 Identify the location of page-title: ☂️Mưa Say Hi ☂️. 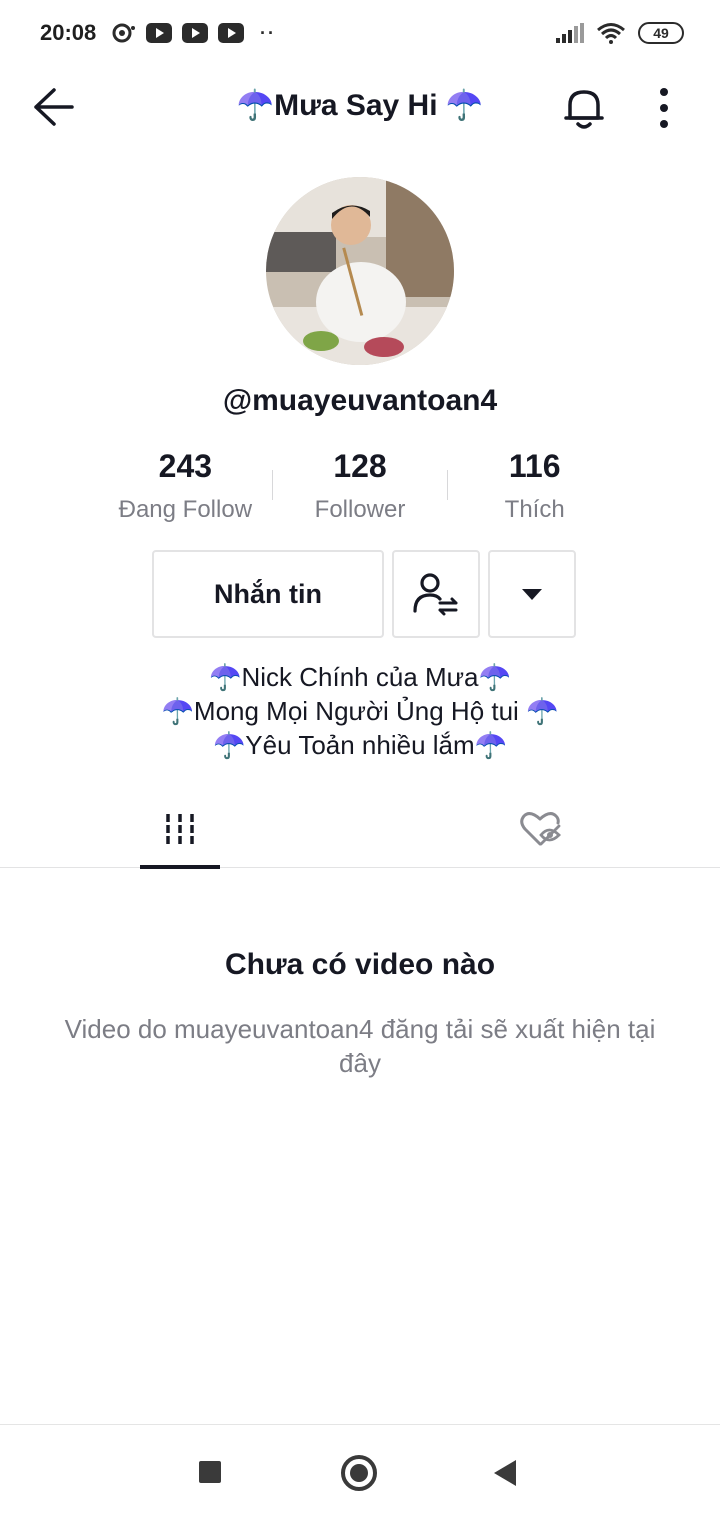
(360, 105).